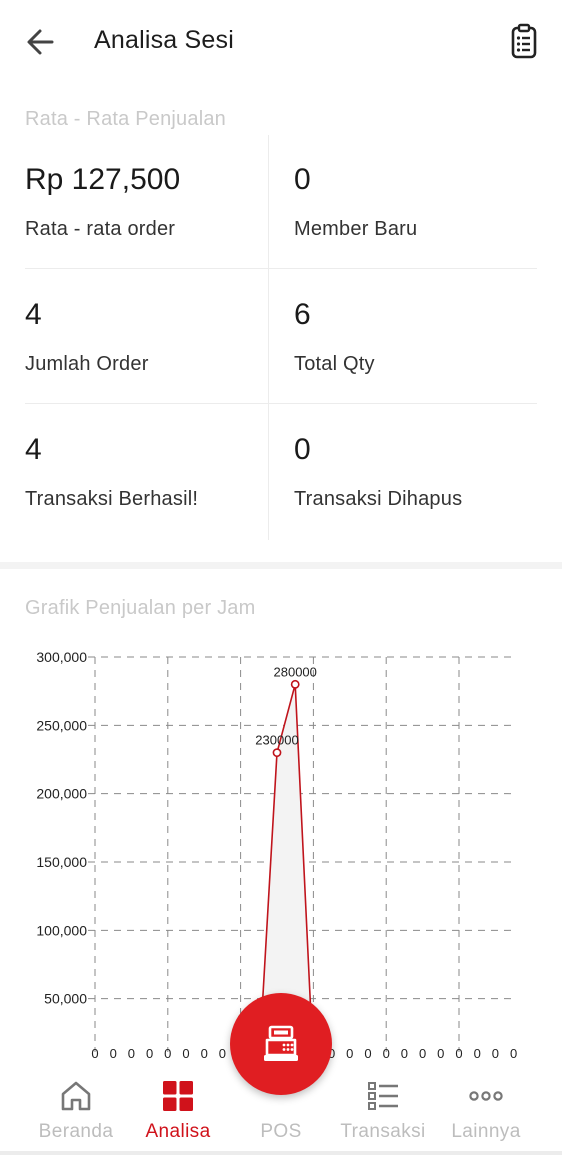  What do you see at coordinates (135, 337) in the screenshot?
I see `stat-order-count: 4 Jumlah Order` at bounding box center [135, 337].